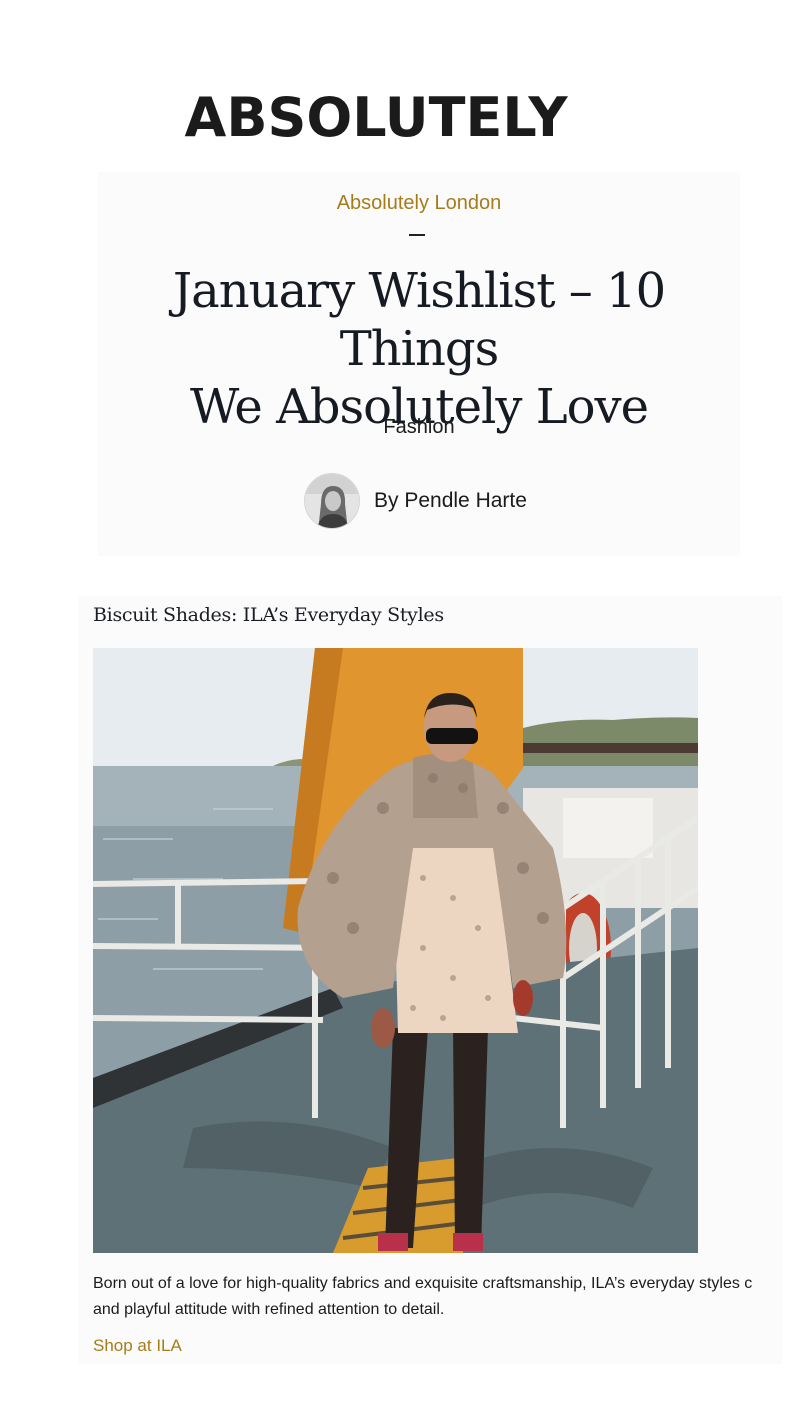  I want to click on site-logo: ABSOLUTELY, so click(376, 117).